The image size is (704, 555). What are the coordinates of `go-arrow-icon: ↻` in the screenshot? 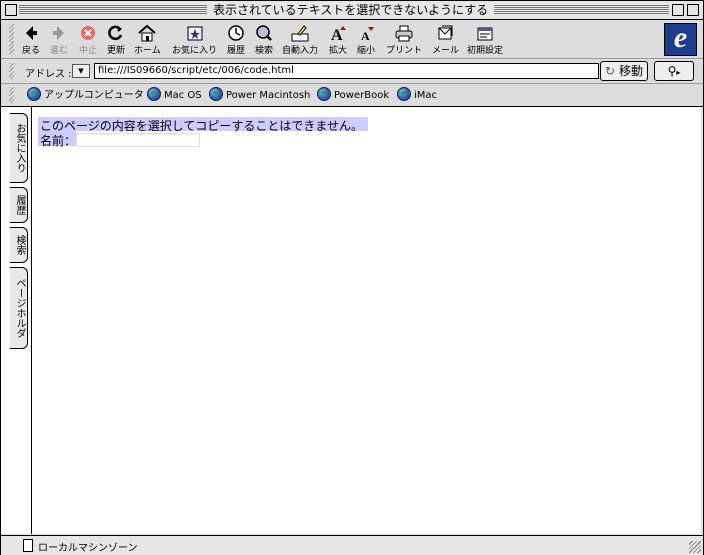 It's located at (610, 71).